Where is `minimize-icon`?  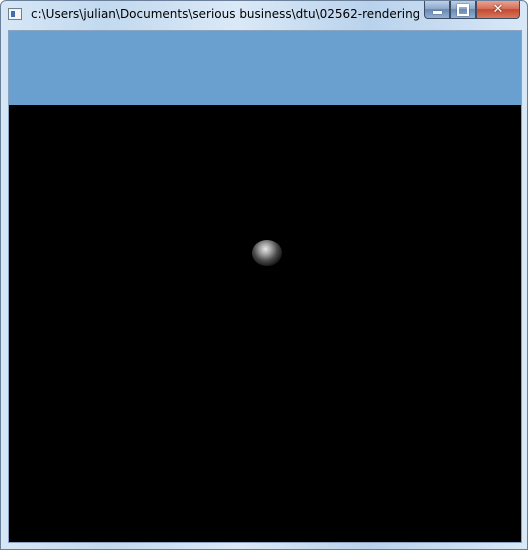
minimize-icon is located at coordinates (437, 12).